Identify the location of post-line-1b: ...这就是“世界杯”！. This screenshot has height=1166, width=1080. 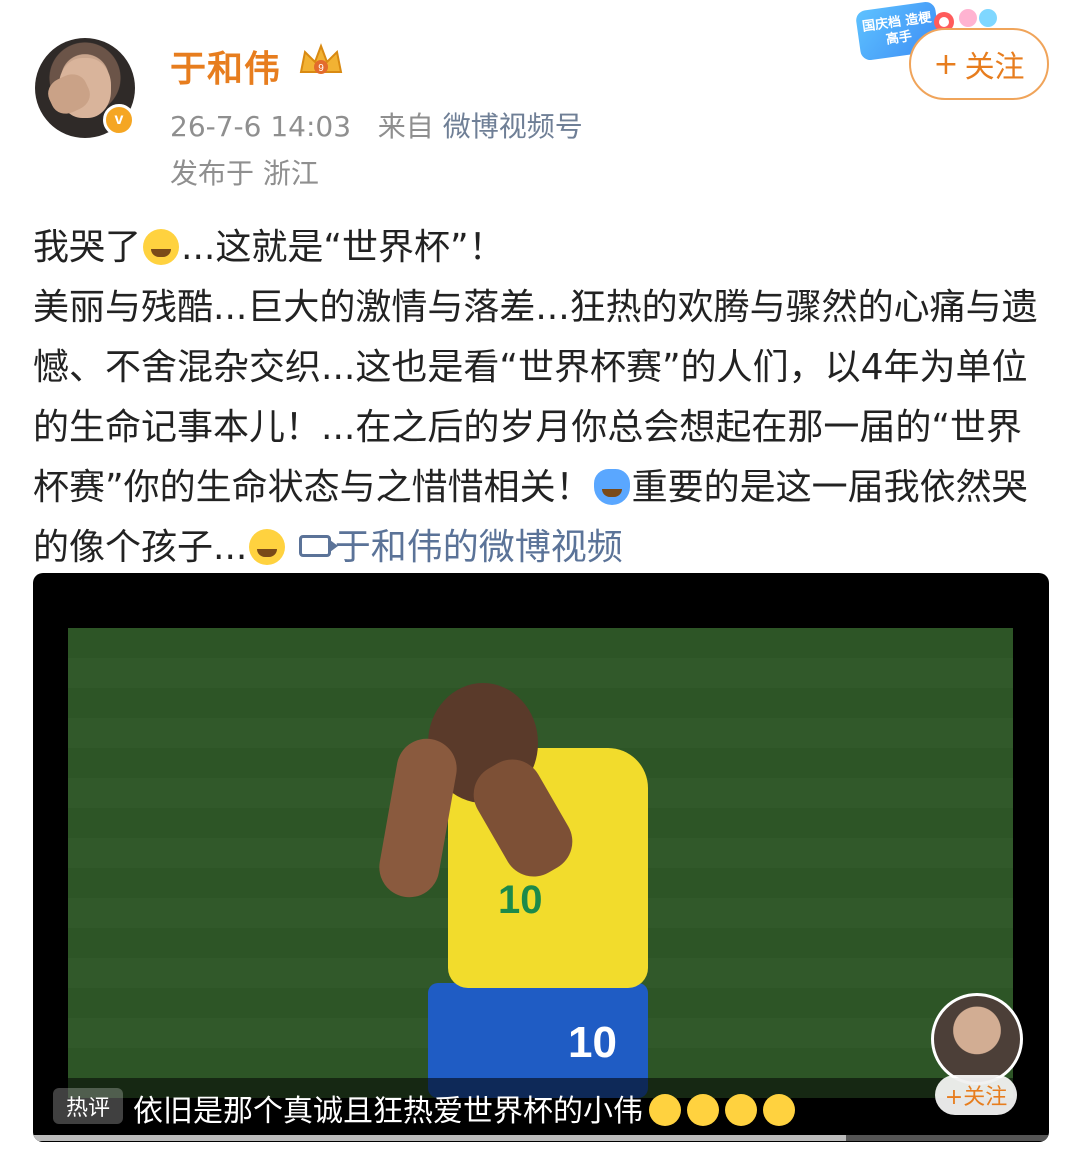
(343, 247).